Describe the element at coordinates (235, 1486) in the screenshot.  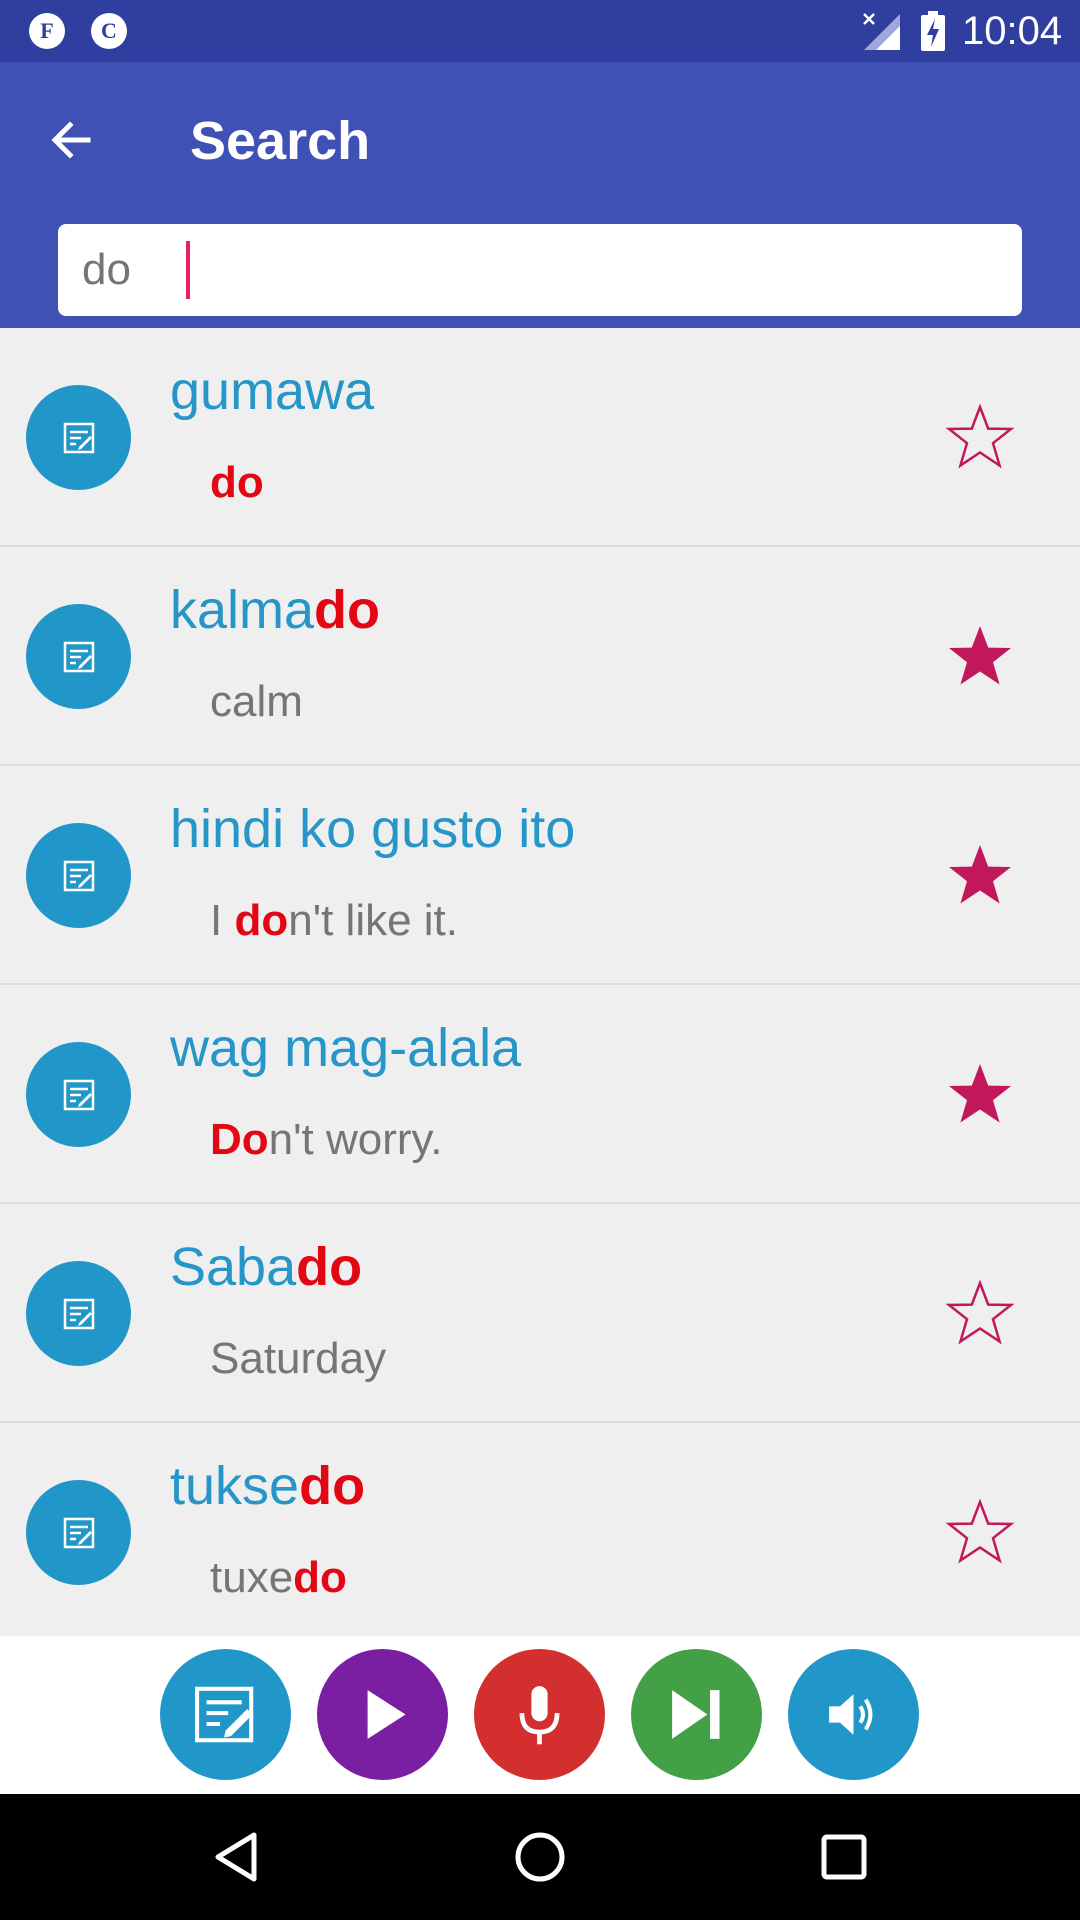
I see `text-segment: tukse` at that location.